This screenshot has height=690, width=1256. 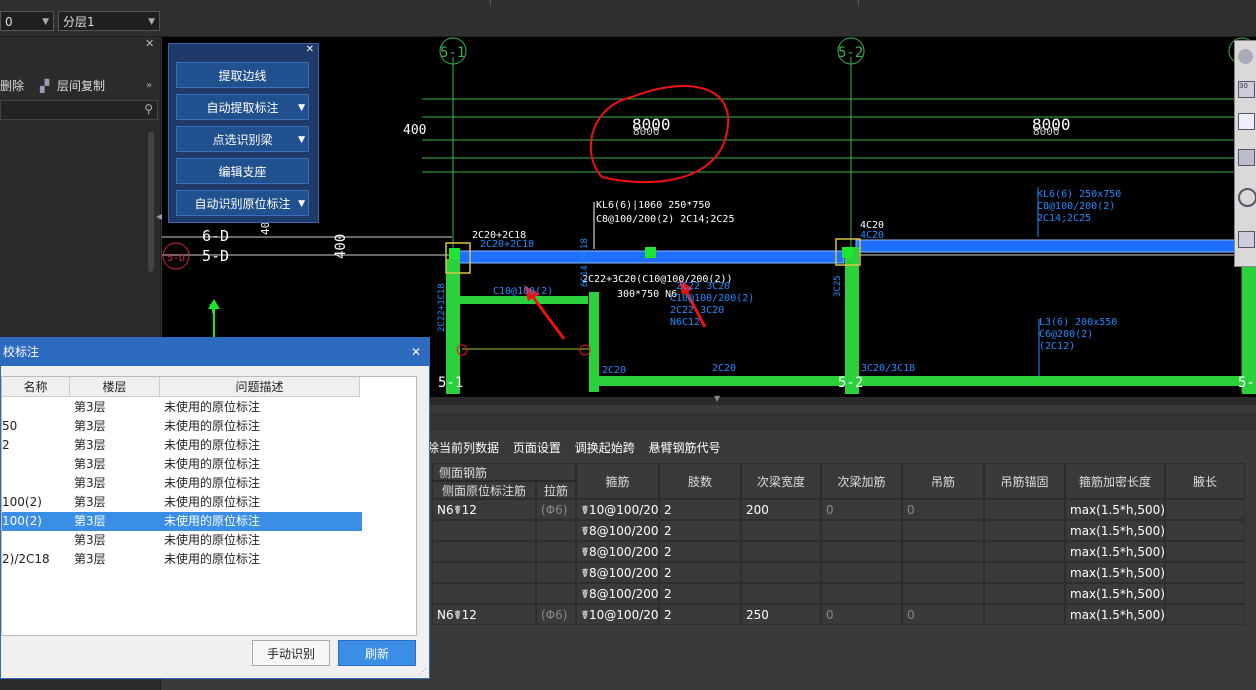 What do you see at coordinates (182, 559) in the screenshot?
I see `list-item: 2)/2C18 第3层 未使用的原位标注` at bounding box center [182, 559].